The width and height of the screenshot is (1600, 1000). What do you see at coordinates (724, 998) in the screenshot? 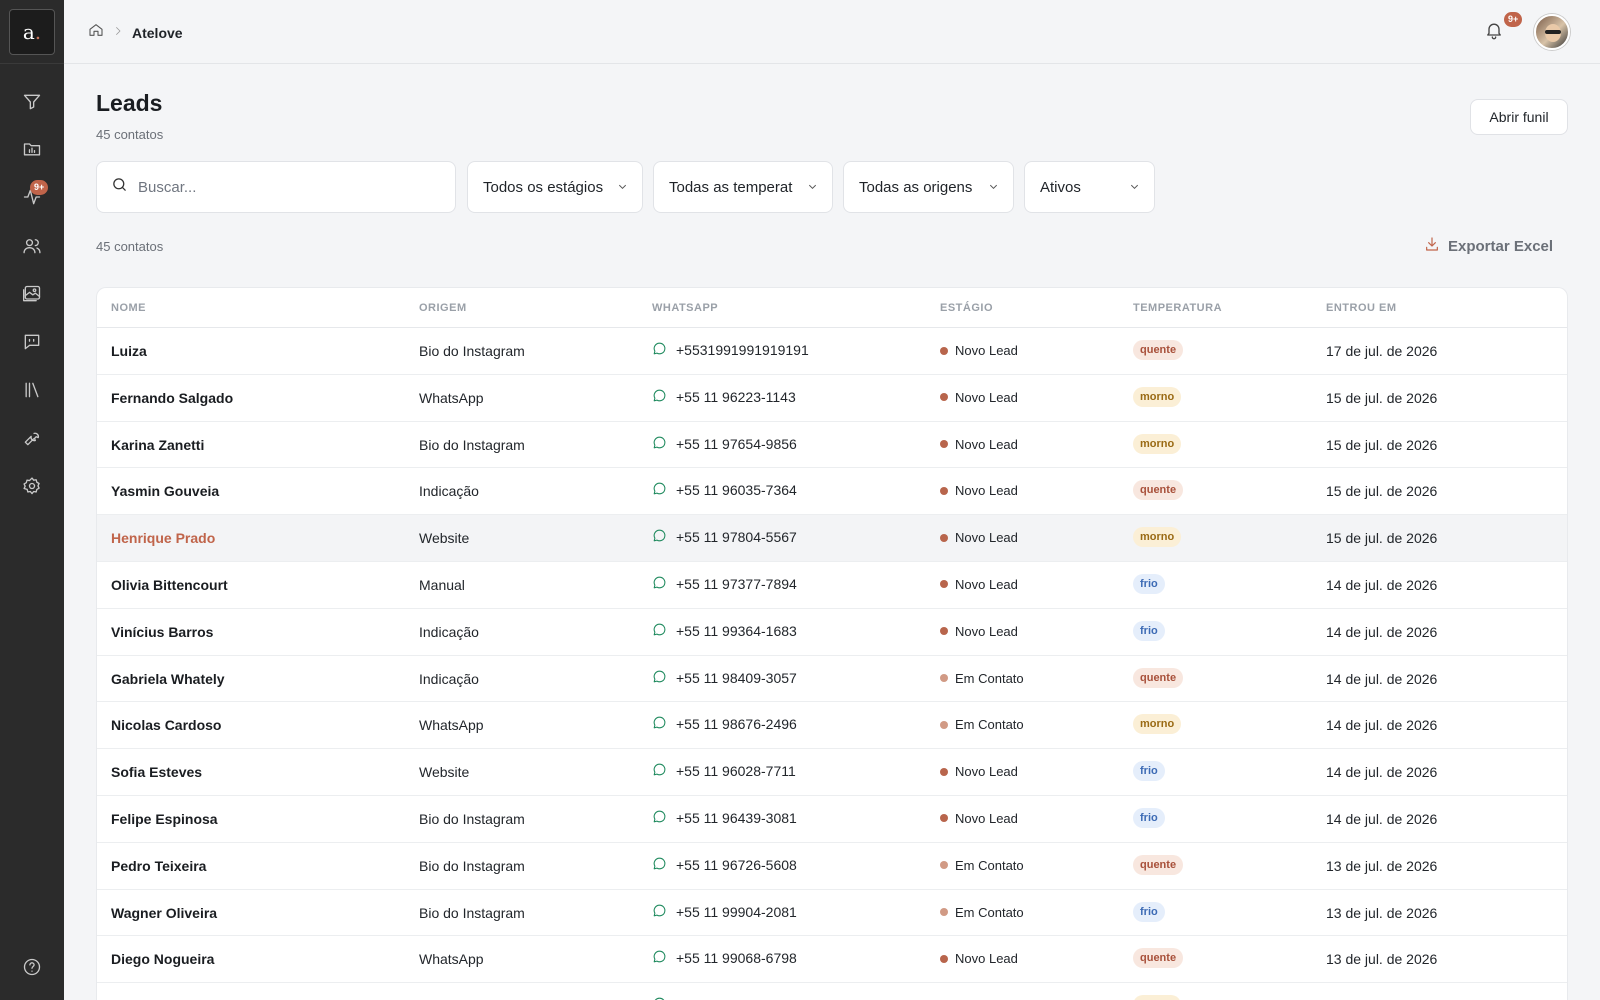
I see `lead-whatsapp: +55 11 98207-1700` at bounding box center [724, 998].